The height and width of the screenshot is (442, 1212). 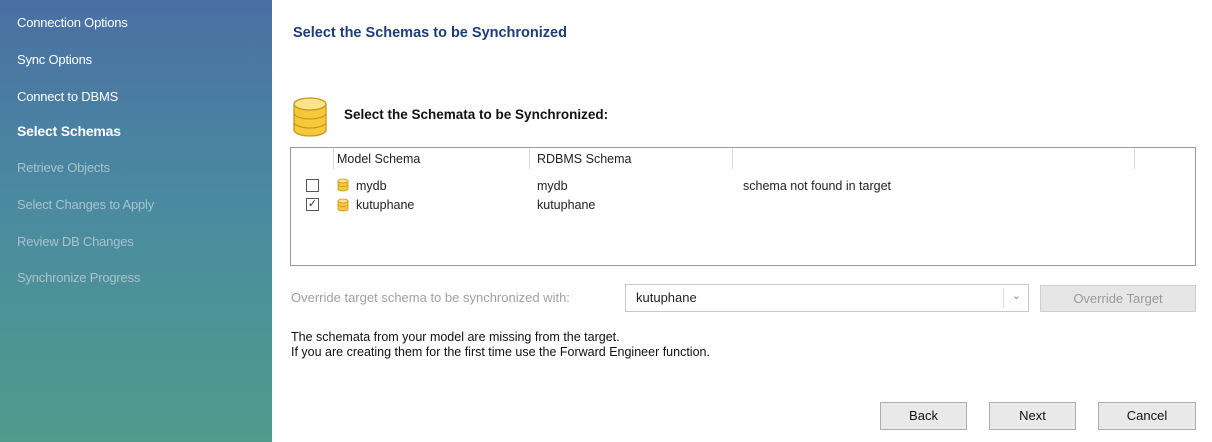 I want to click on sidebar-item-sync-options: Sync Options, so click(x=54, y=59).